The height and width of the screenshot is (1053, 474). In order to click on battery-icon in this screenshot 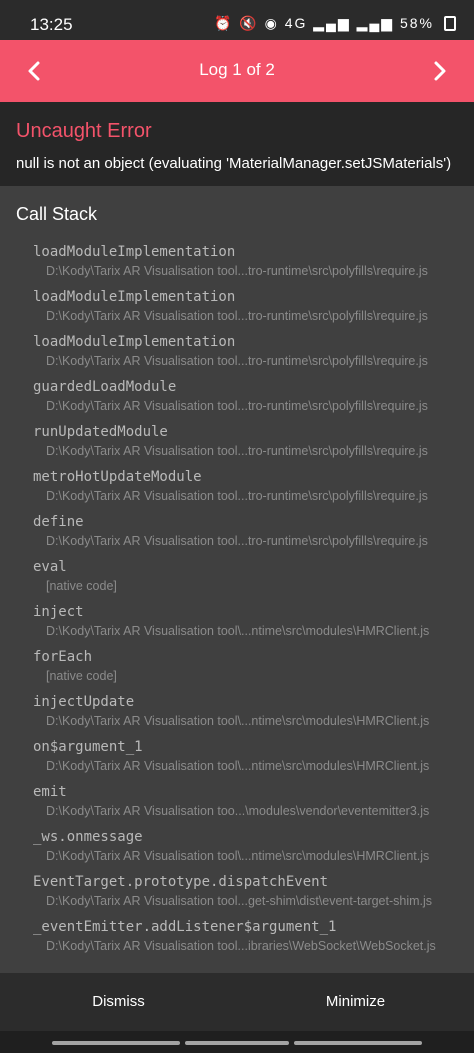, I will do `click(450, 23)`.